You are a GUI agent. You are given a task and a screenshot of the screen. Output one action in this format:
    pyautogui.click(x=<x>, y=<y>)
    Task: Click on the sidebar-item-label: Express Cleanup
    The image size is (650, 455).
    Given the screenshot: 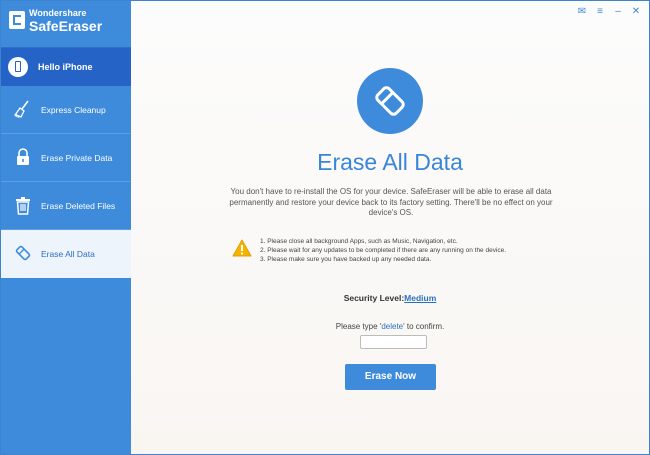 What is the action you would take?
    pyautogui.click(x=73, y=110)
    